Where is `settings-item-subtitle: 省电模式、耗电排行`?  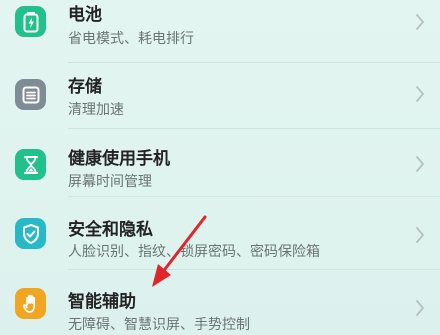 settings-item-subtitle: 省电模式、耗电排行 is located at coordinates (131, 39).